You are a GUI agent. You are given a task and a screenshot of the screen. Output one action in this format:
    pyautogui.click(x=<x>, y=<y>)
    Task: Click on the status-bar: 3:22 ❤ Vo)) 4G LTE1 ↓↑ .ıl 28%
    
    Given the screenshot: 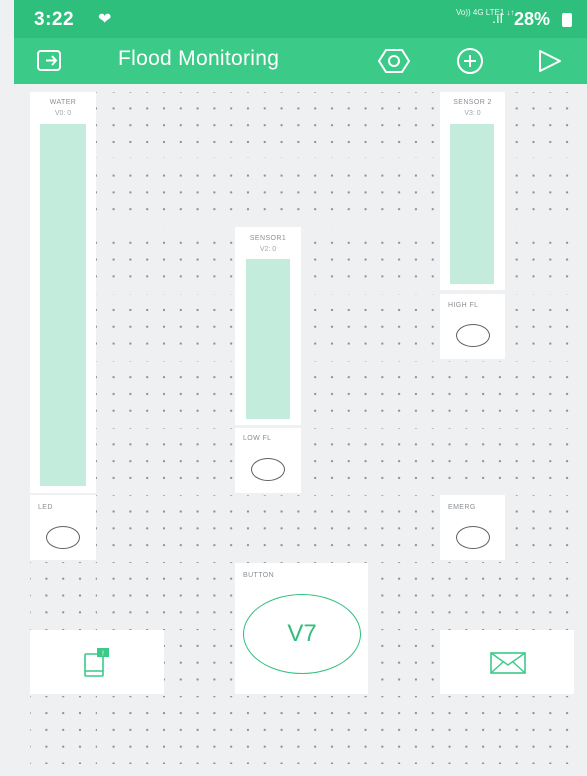 What is the action you would take?
    pyautogui.click(x=300, y=19)
    